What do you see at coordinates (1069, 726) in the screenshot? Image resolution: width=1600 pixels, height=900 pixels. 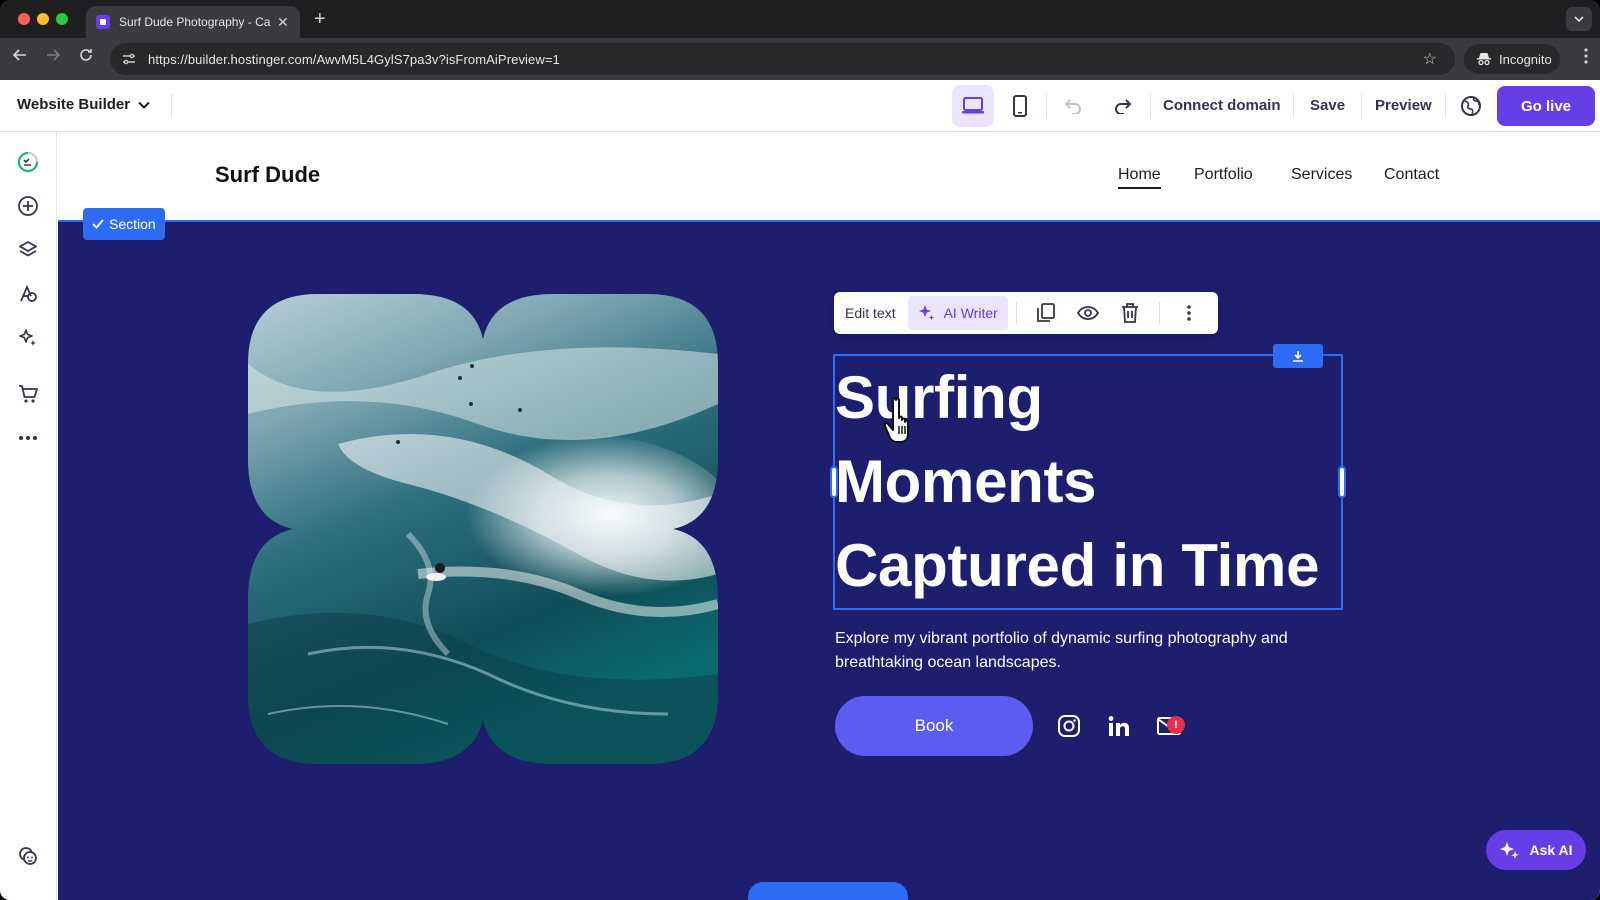 I see `instagram-icon` at bounding box center [1069, 726].